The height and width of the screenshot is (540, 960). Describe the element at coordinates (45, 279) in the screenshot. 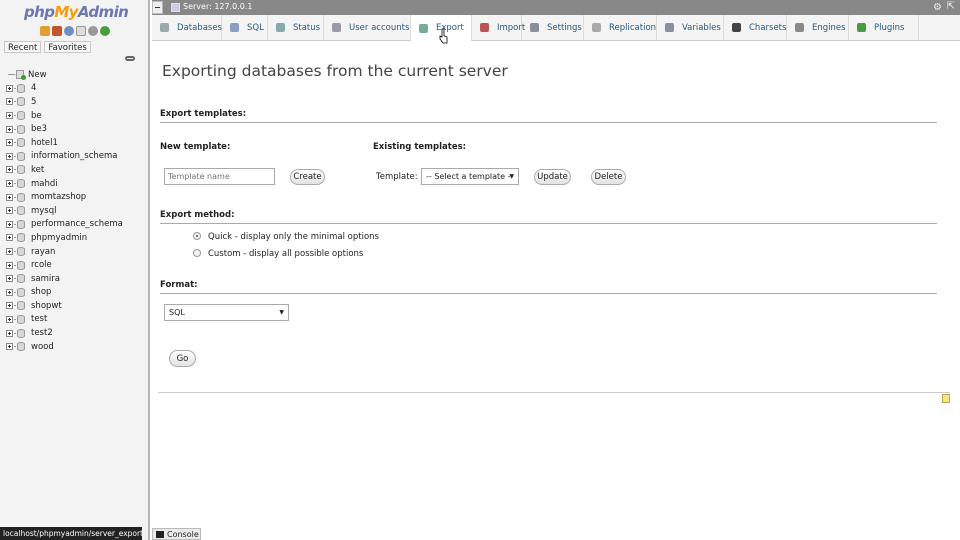

I see `tree-item-label: samira` at that location.